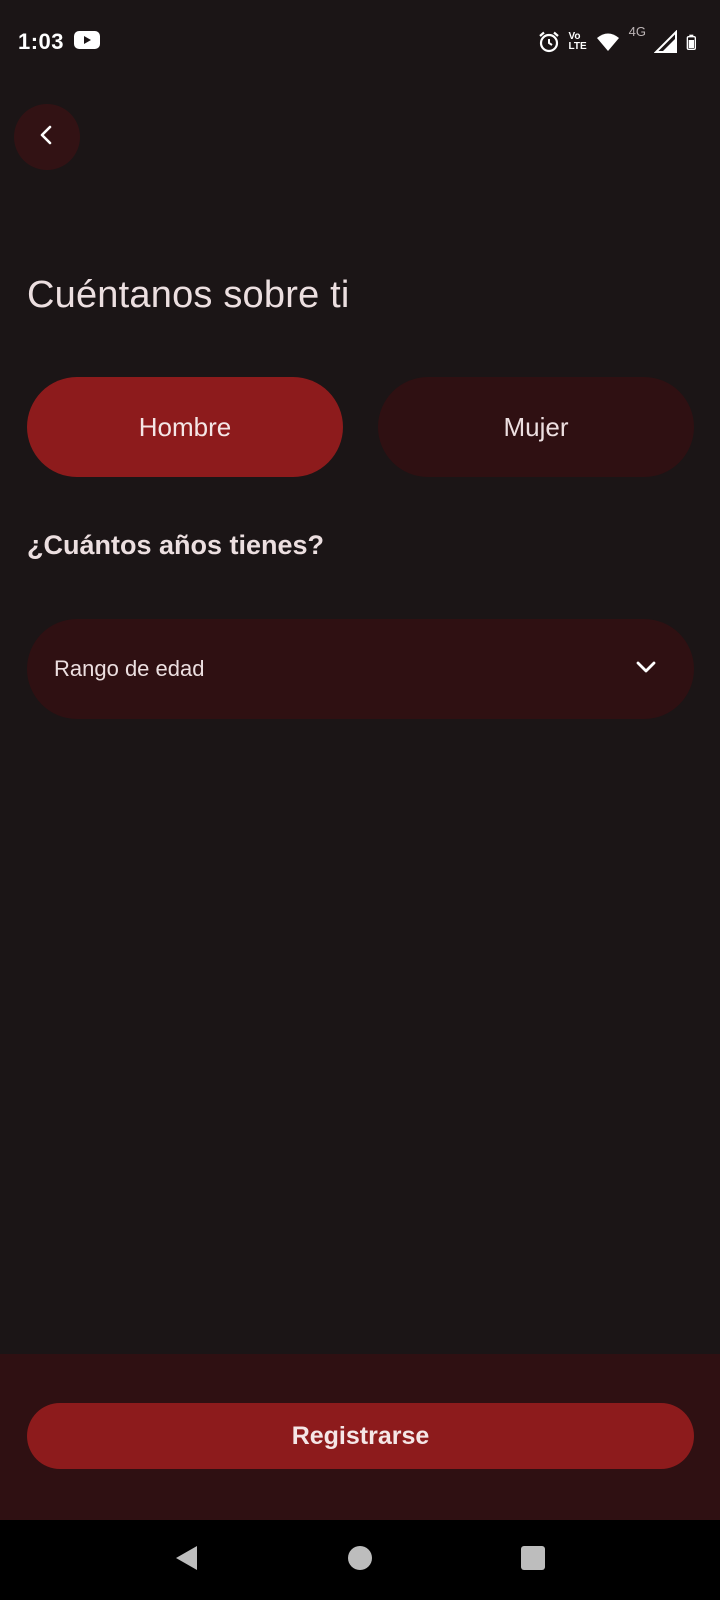  I want to click on age-range-placeholder: Rango de edad, so click(129, 668).